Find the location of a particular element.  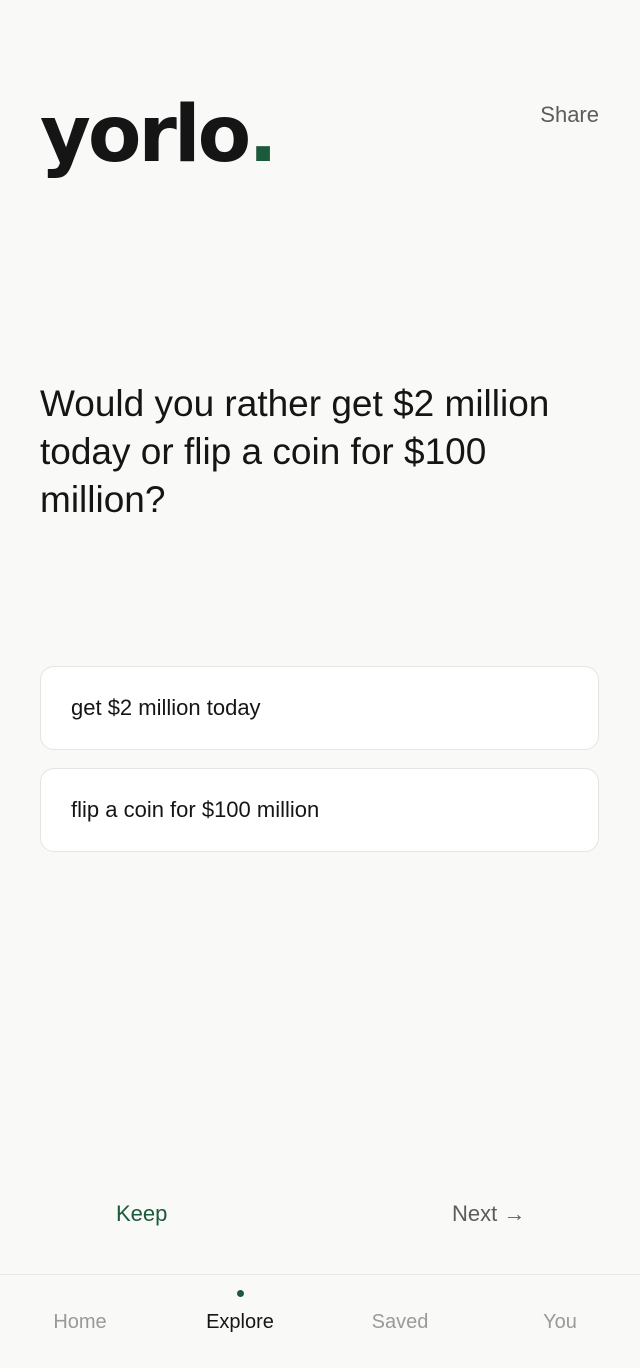

nav-label: Home is located at coordinates (80, 1322).